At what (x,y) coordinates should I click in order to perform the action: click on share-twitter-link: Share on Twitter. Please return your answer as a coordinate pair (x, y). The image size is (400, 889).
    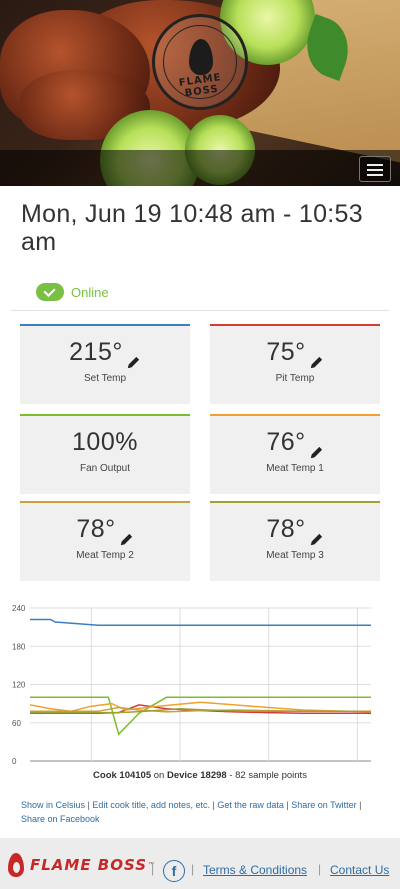
    Looking at the image, I should click on (323, 805).